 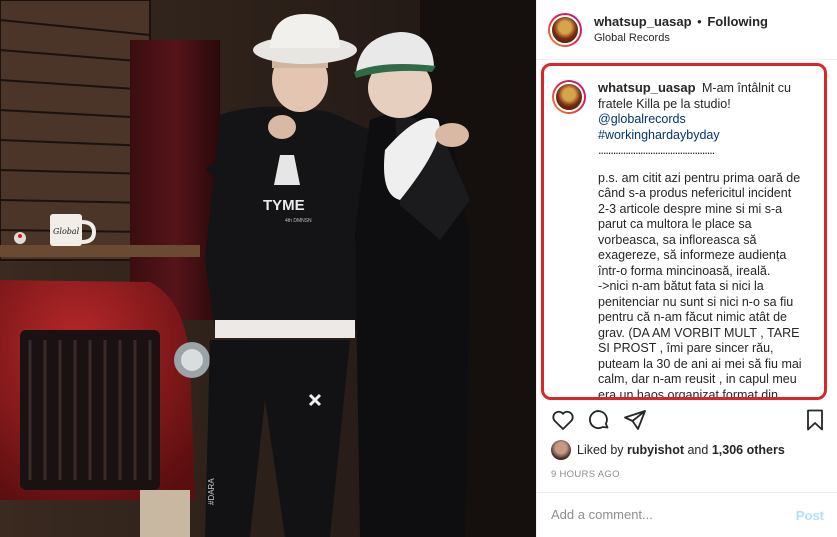 I want to click on post-timestamp: 9 HOURS AGO, so click(x=585, y=474).